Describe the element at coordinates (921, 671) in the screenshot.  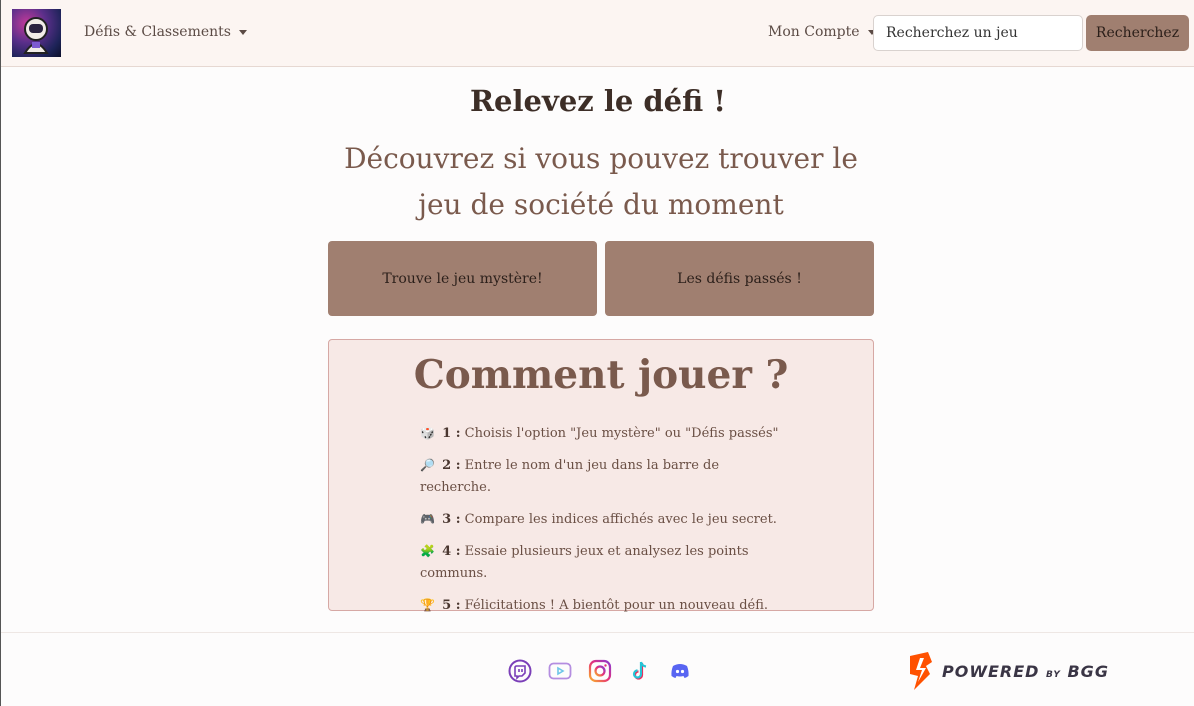
I see `bgg-lightning-icon` at that location.